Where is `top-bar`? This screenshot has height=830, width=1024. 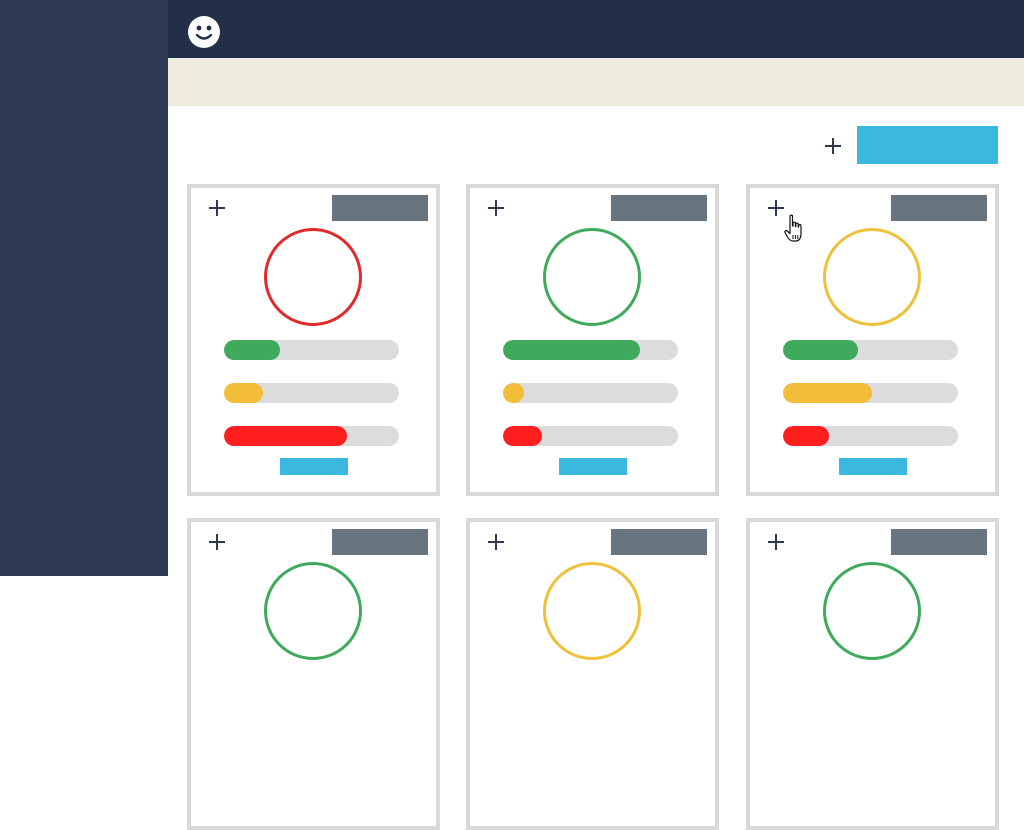 top-bar is located at coordinates (596, 29).